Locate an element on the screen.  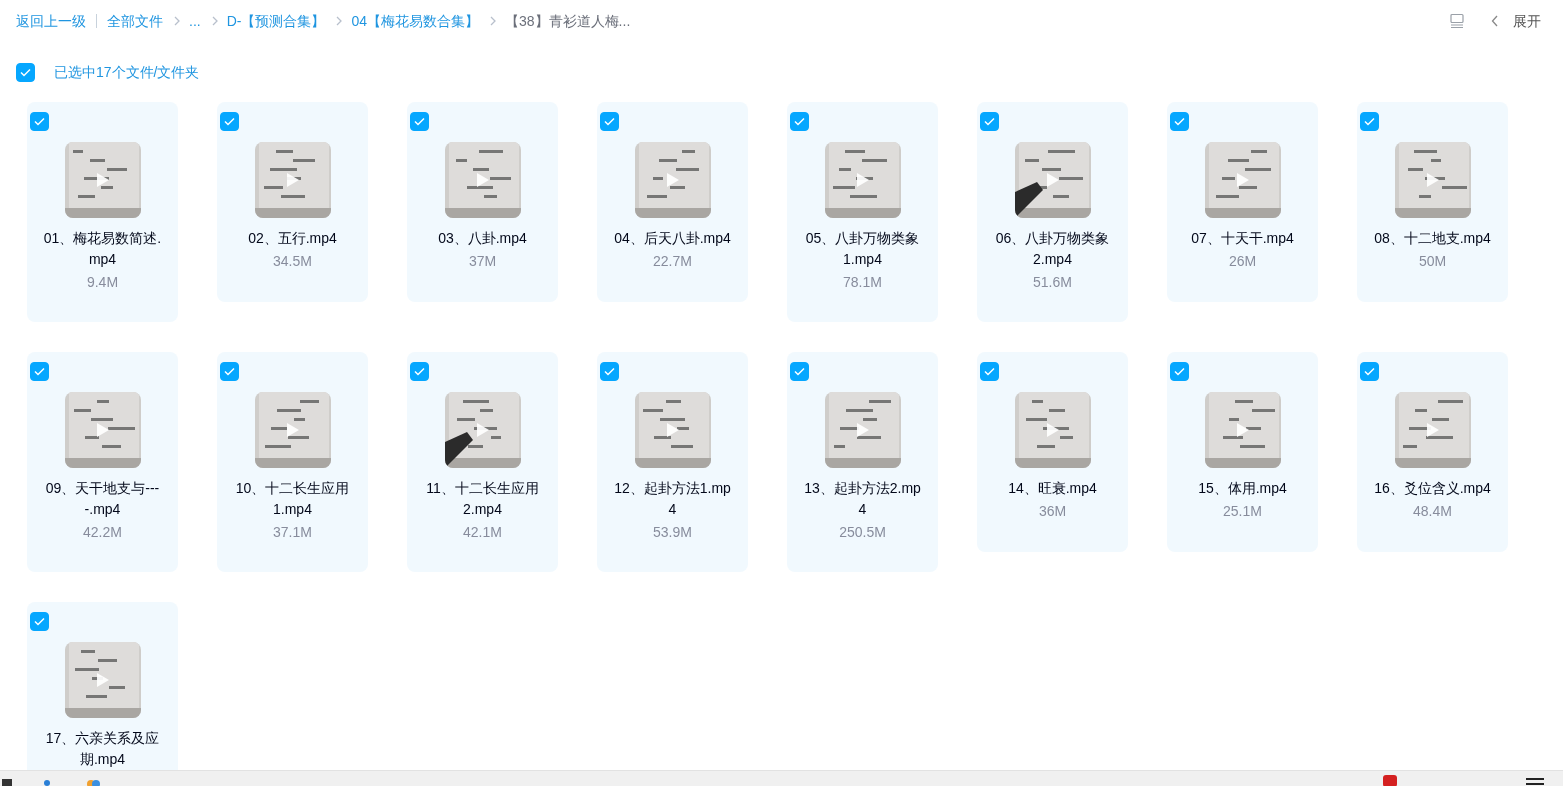
file-card: 06、八卦万物类象2.mp4 51.6M is located at coordinates (1052, 212).